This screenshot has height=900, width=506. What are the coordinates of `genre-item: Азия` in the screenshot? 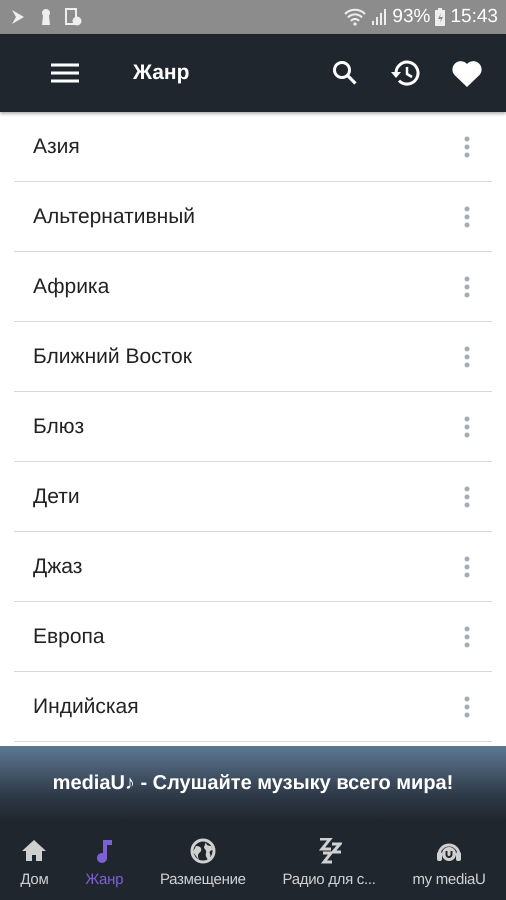 It's located at (248, 146).